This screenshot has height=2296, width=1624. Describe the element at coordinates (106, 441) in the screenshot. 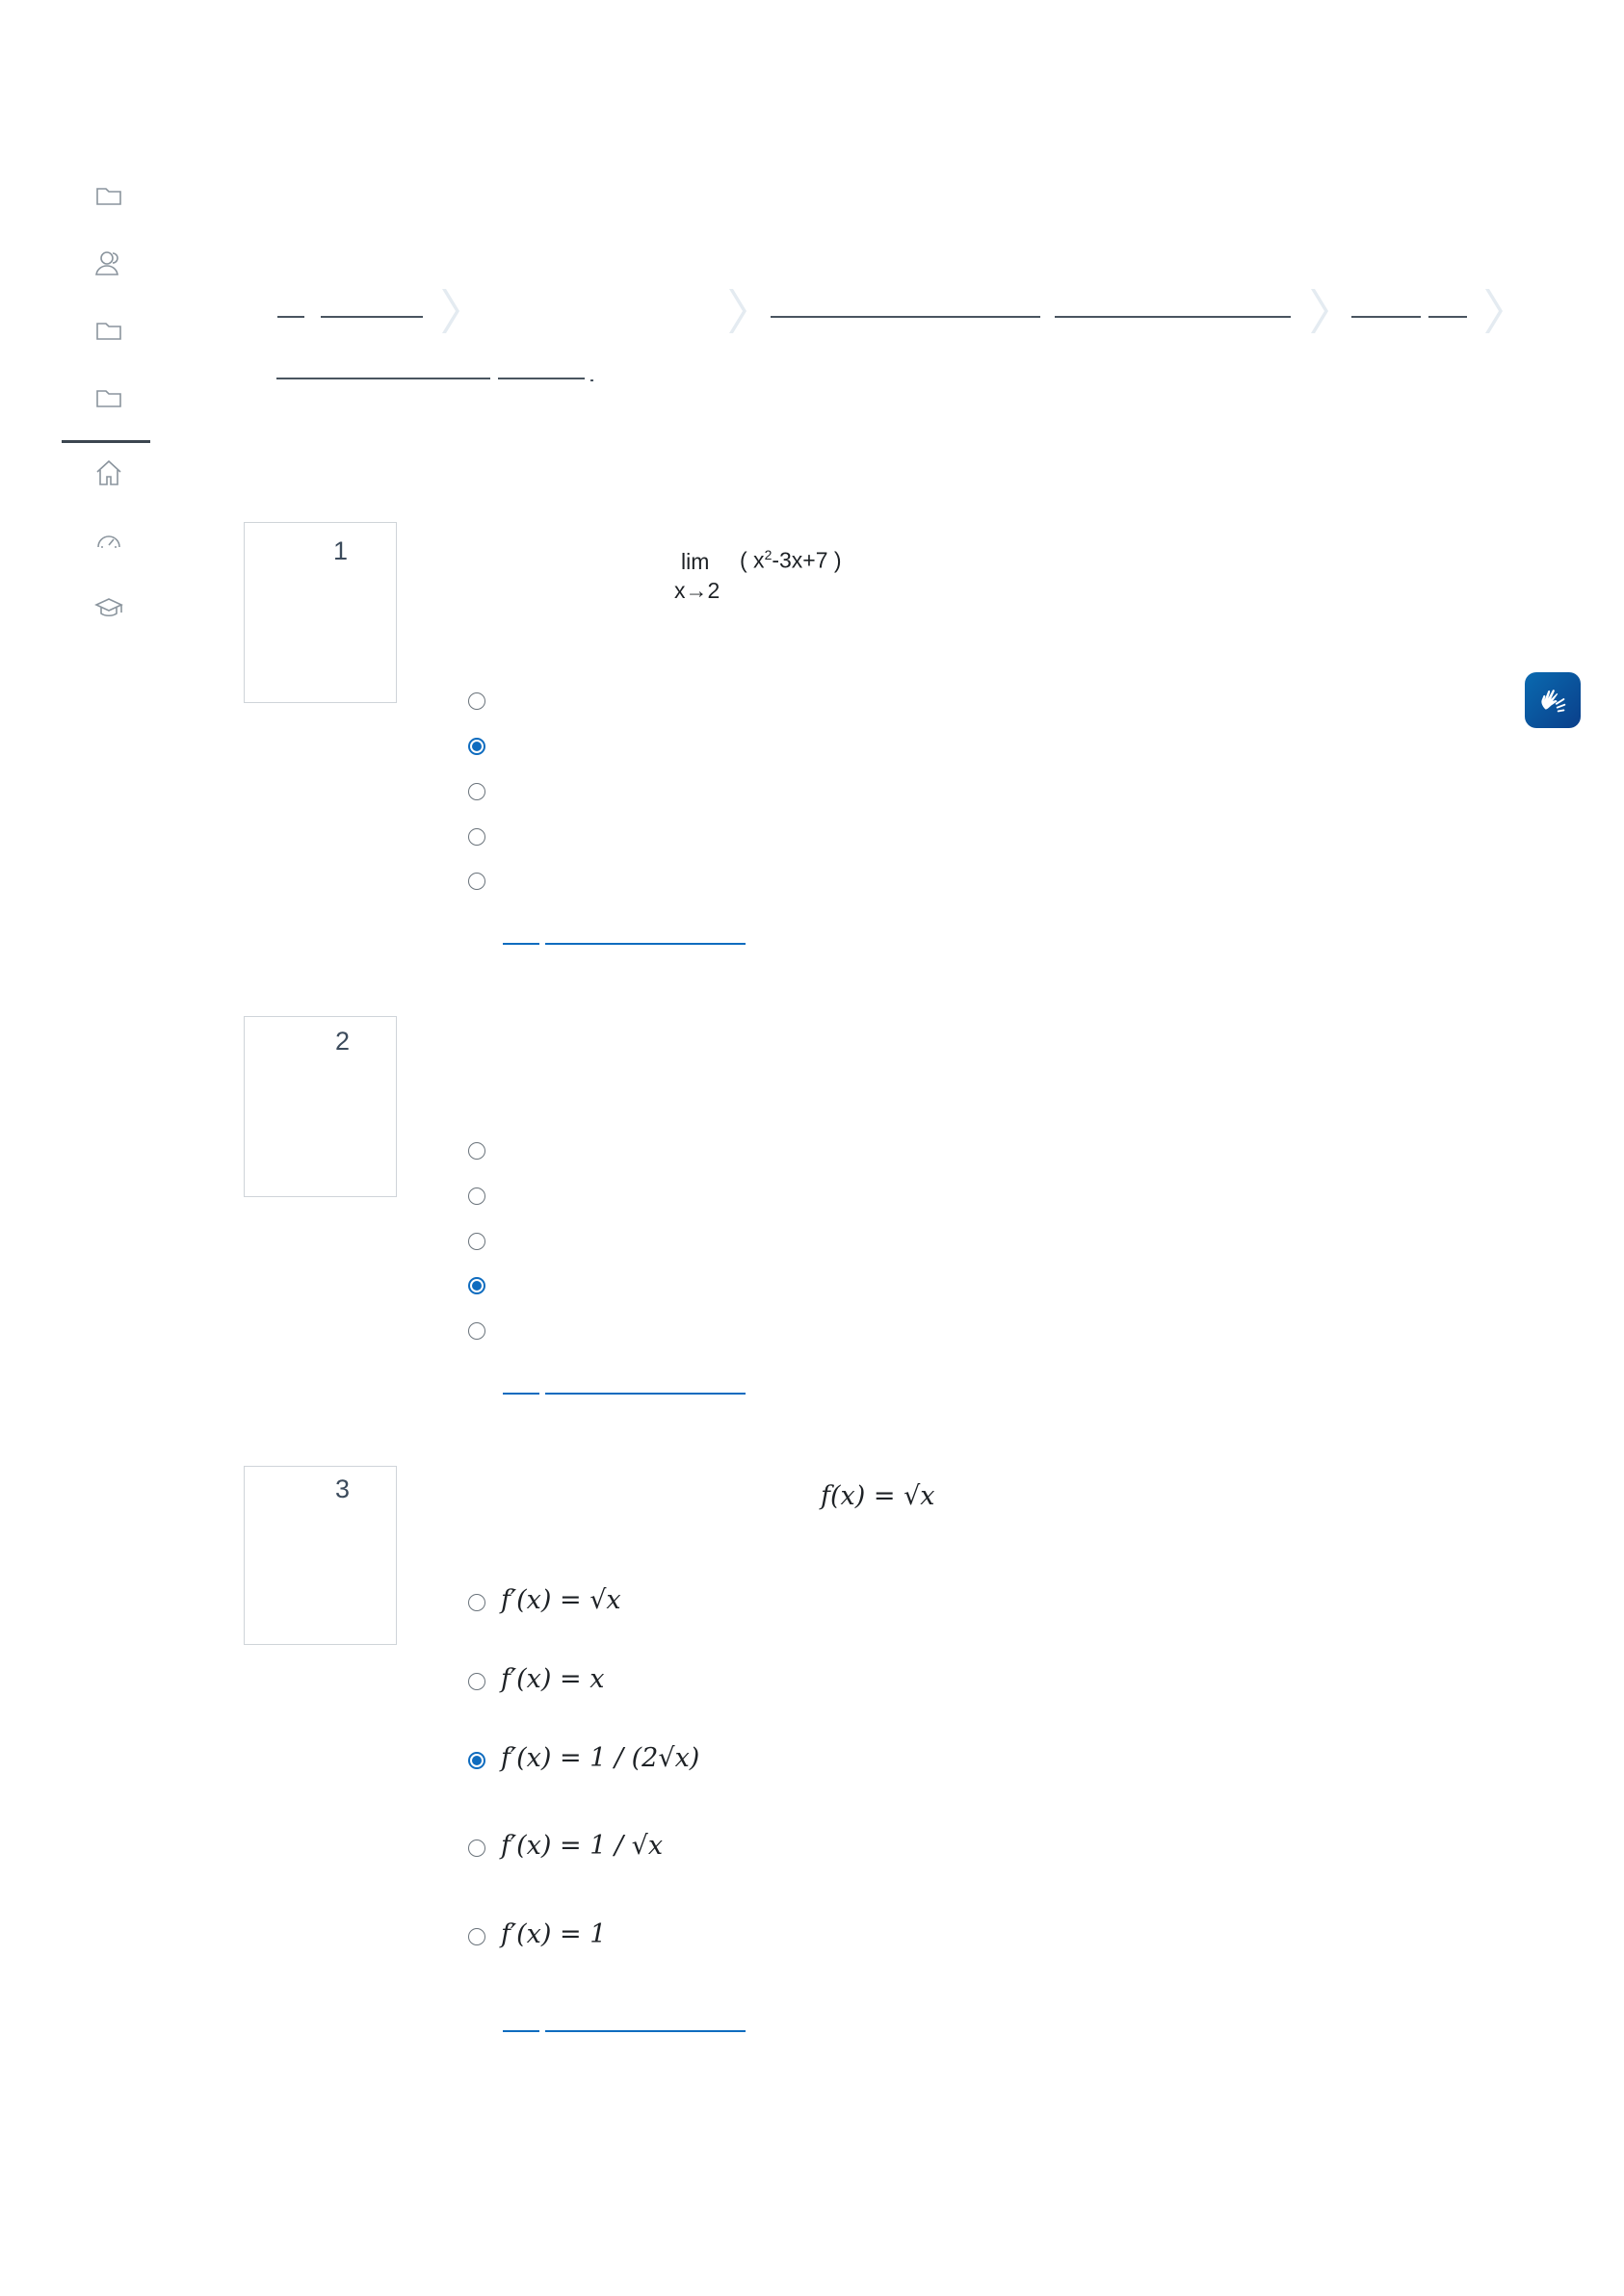

I see `nav-separator` at that location.